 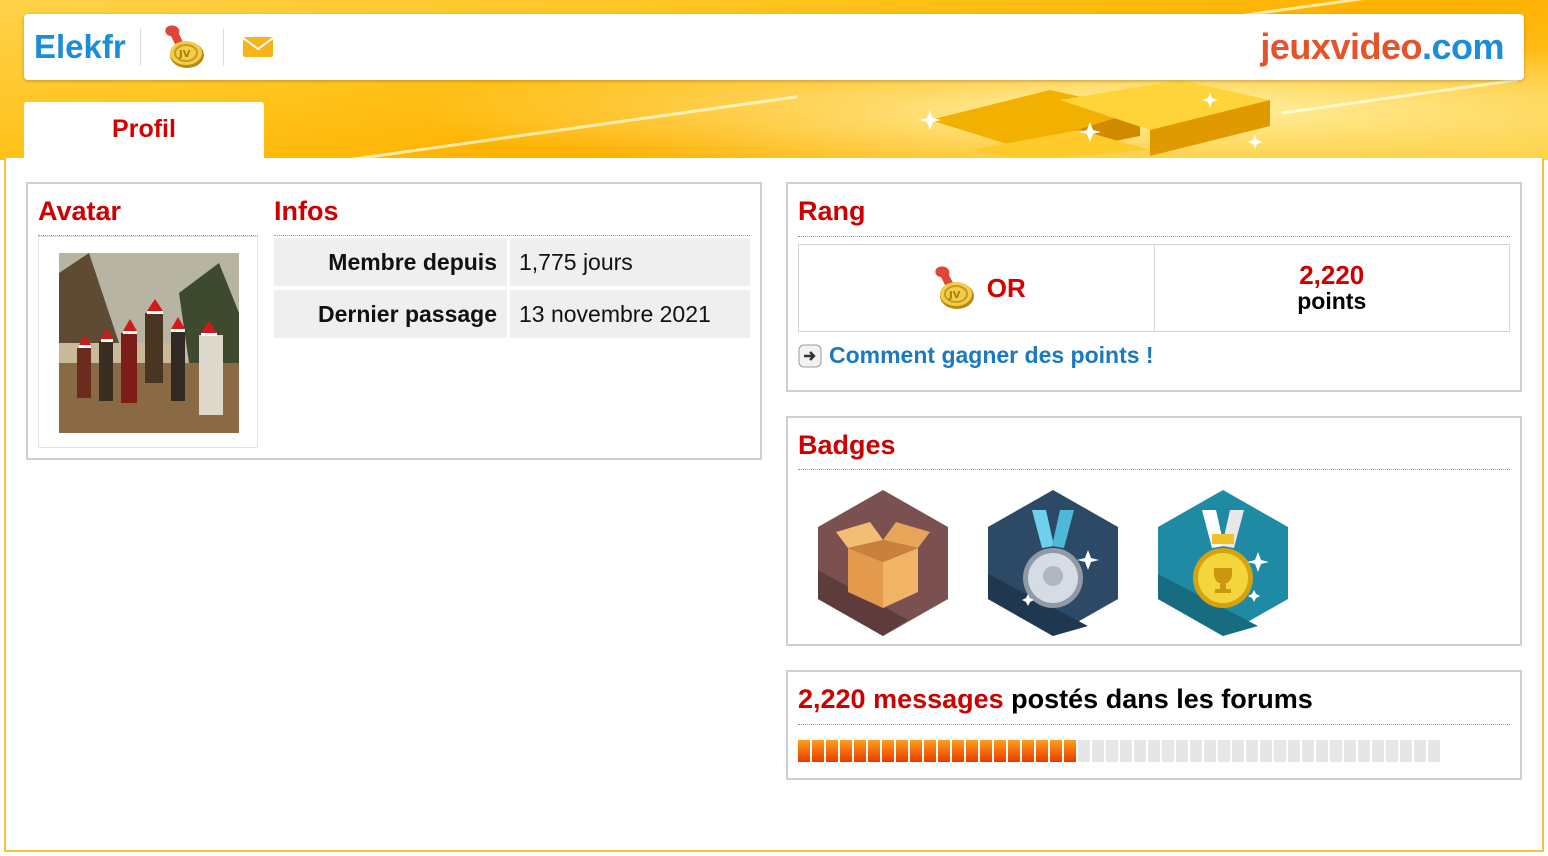 I want to click on open-box-badge-icon, so click(x=883, y=563).